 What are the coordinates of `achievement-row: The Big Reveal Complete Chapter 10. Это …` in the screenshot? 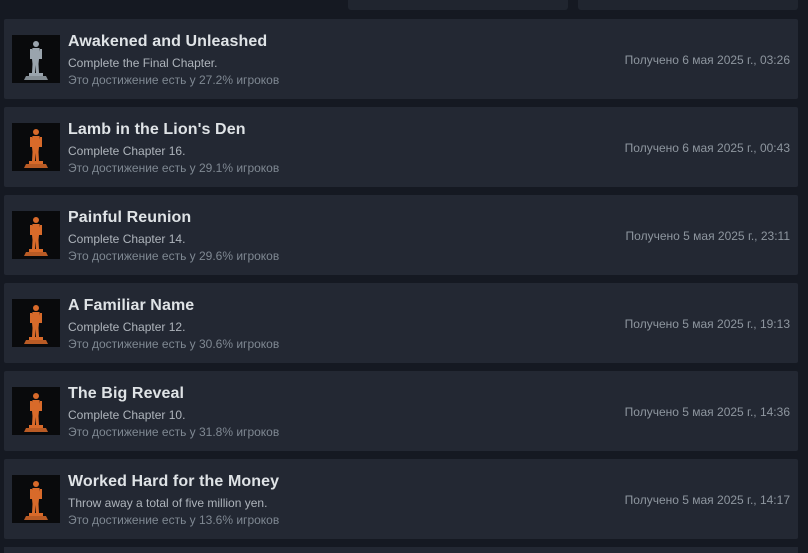 It's located at (401, 411).